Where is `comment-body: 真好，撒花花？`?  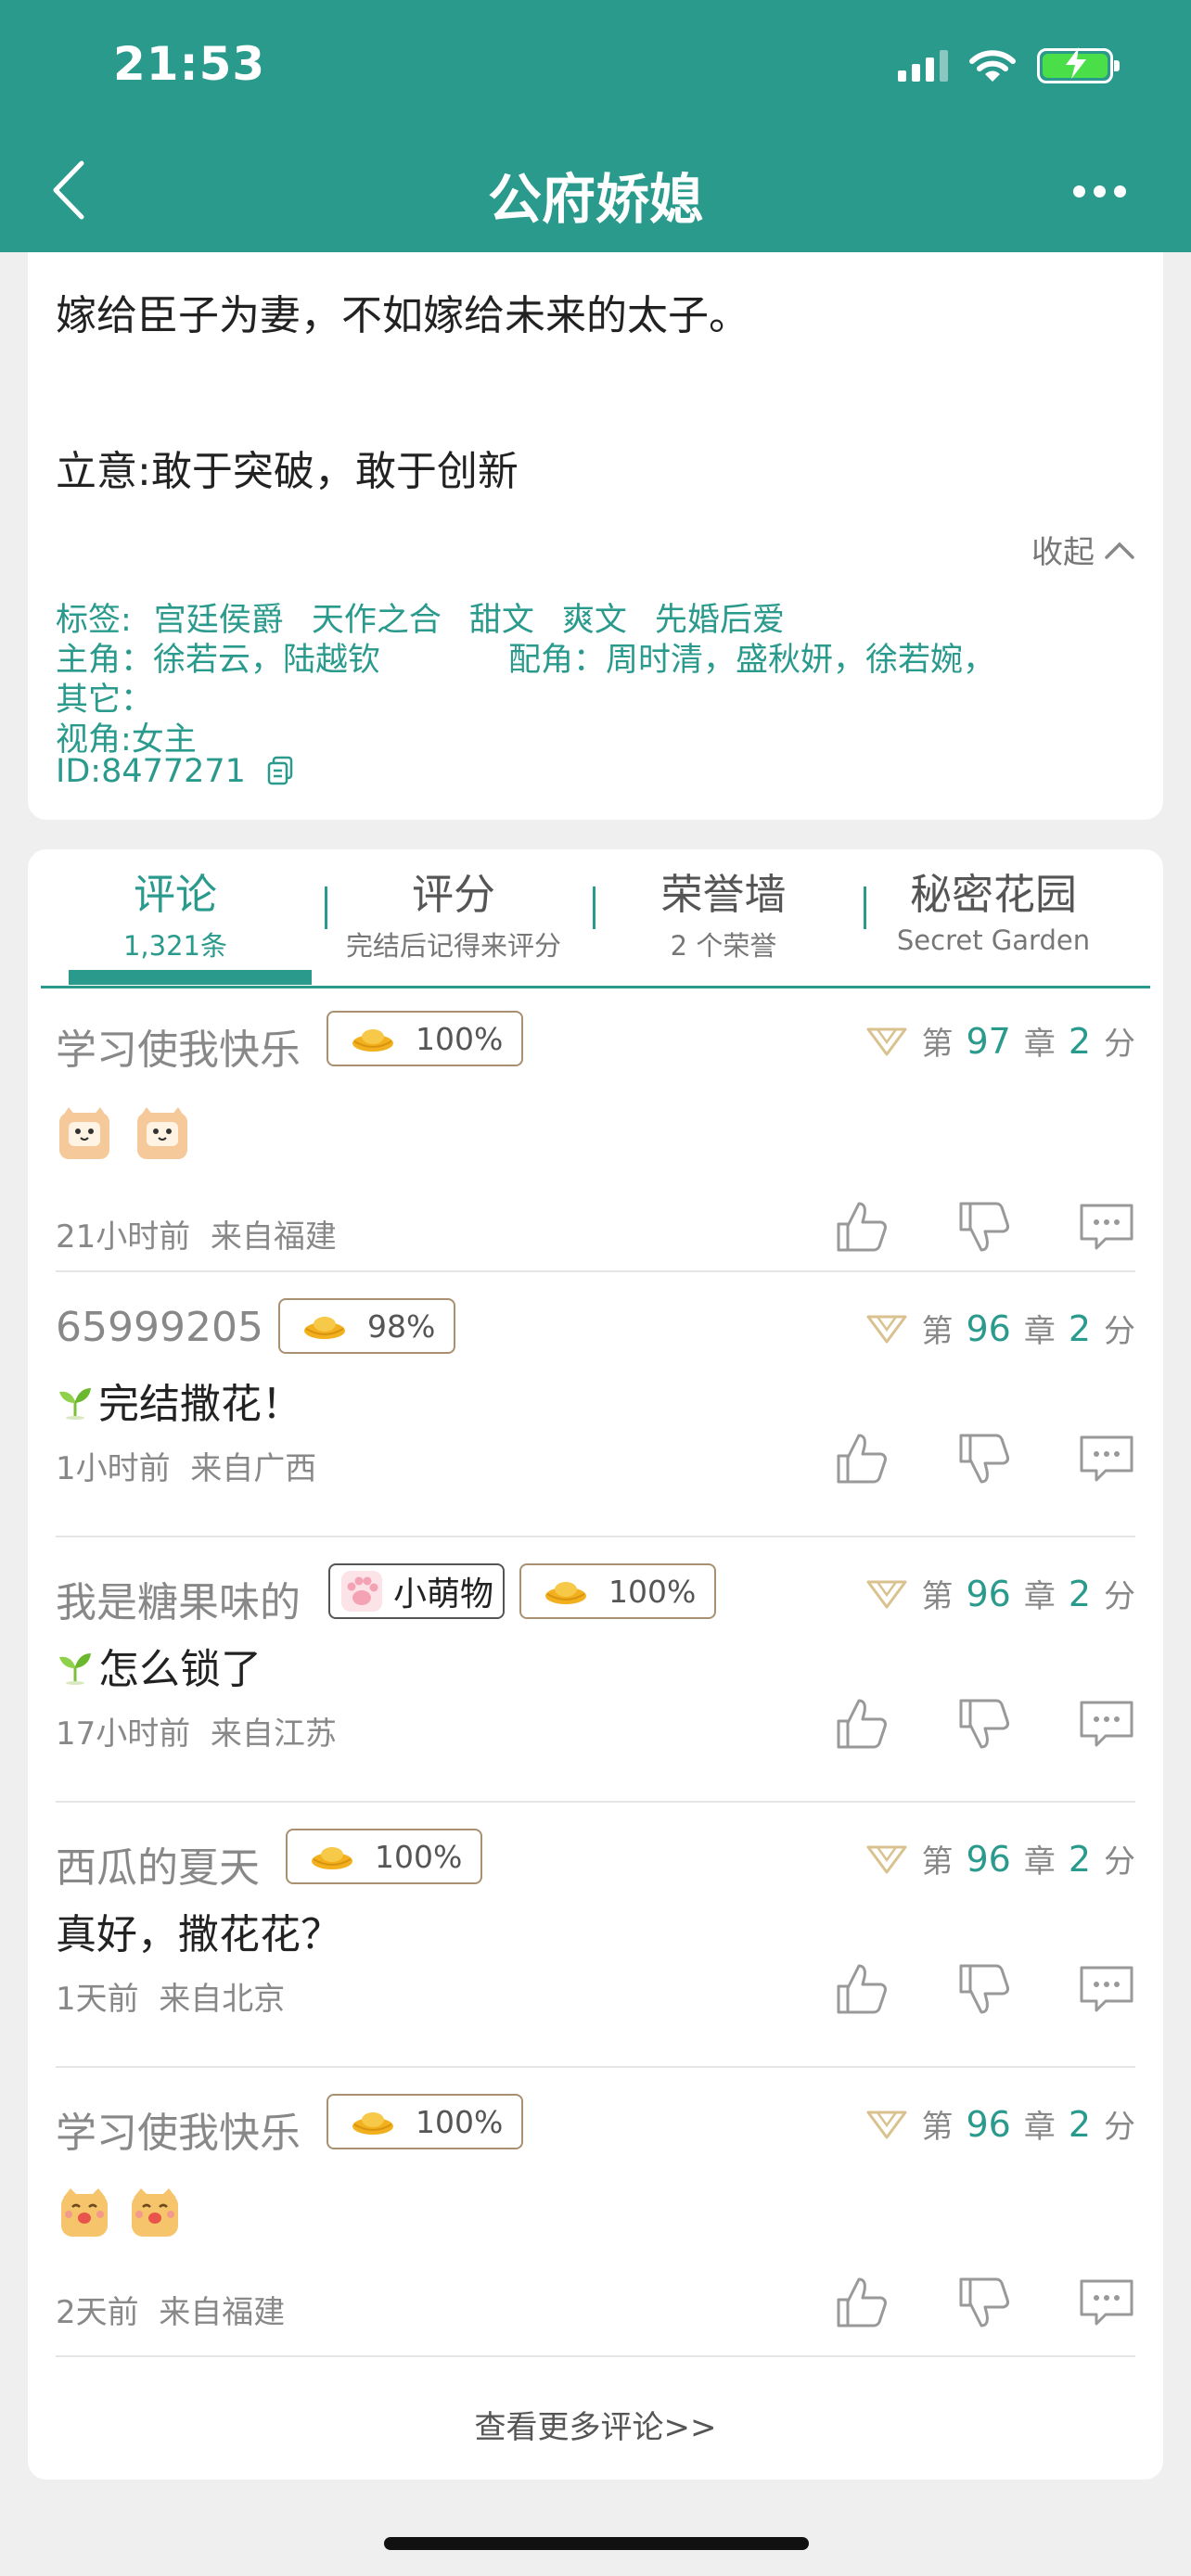 comment-body: 真好，撒花花？ is located at coordinates (198, 1930).